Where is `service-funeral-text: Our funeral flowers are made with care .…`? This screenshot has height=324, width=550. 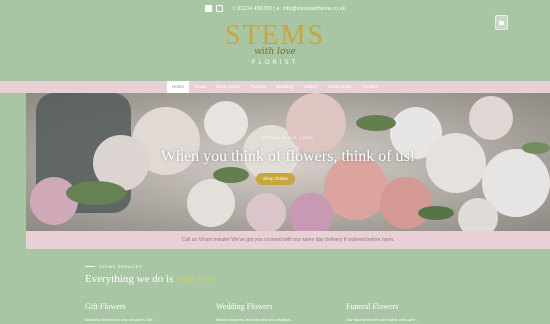
service-funeral-text: Our funeral flowers are made with care .… is located at coordinates (383, 319).